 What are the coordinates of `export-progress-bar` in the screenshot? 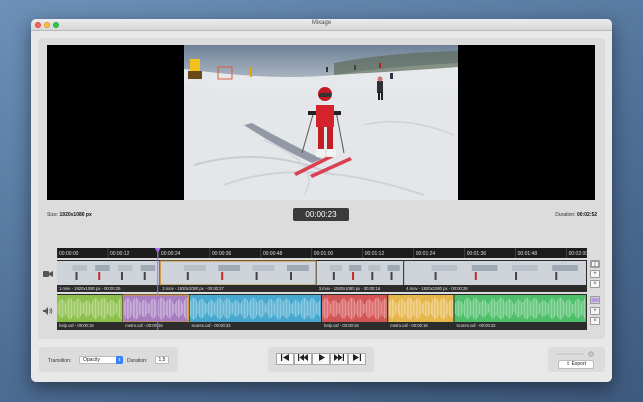 It's located at (570, 354).